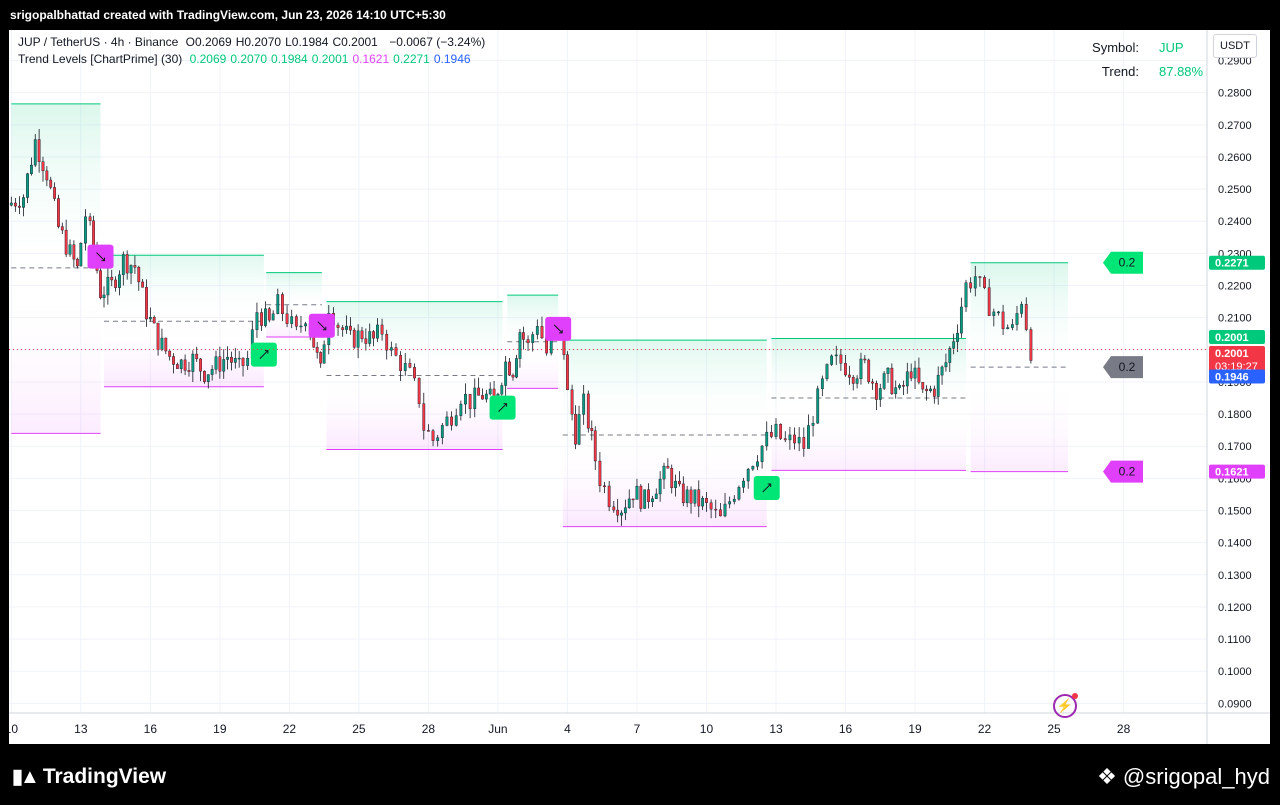 Image resolution: width=1280 pixels, height=805 pixels. I want to click on time-tick-label: 10, so click(13, 729).